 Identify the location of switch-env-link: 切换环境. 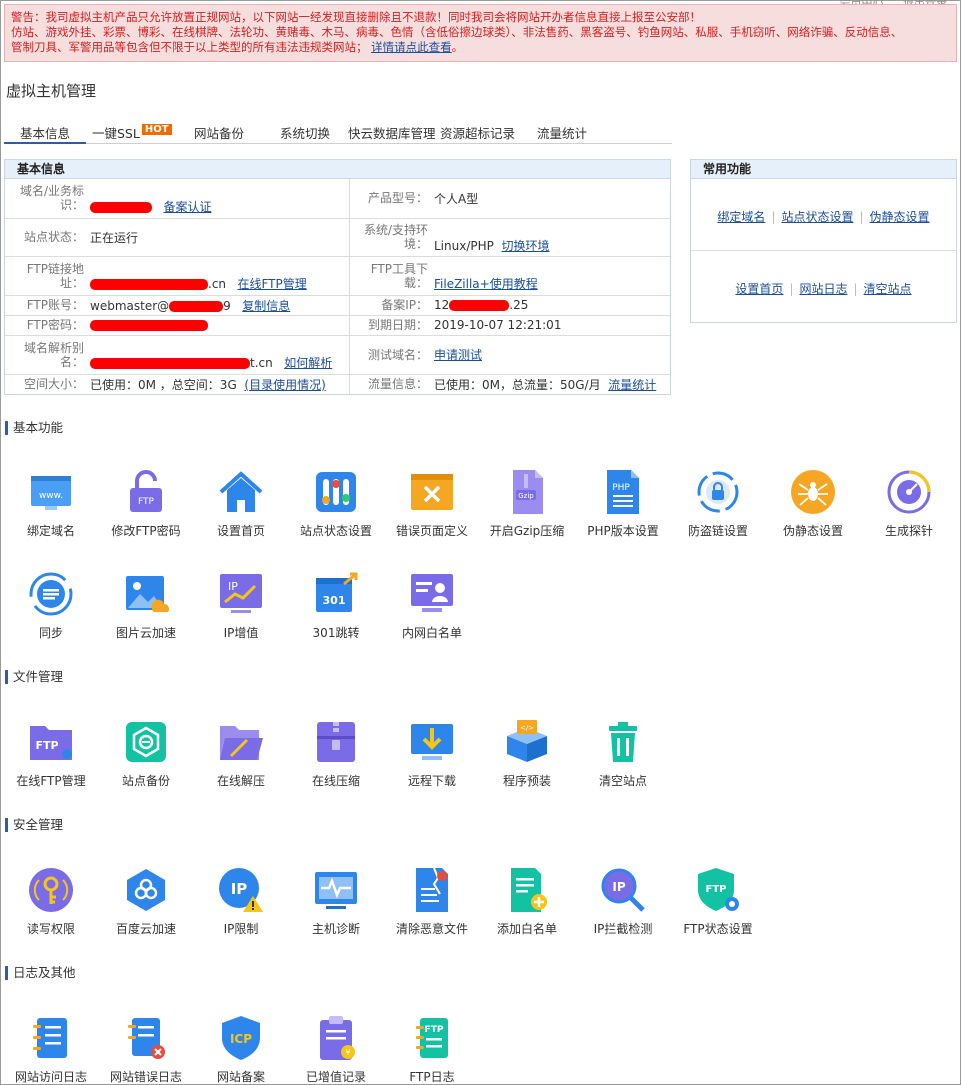
(526, 246).